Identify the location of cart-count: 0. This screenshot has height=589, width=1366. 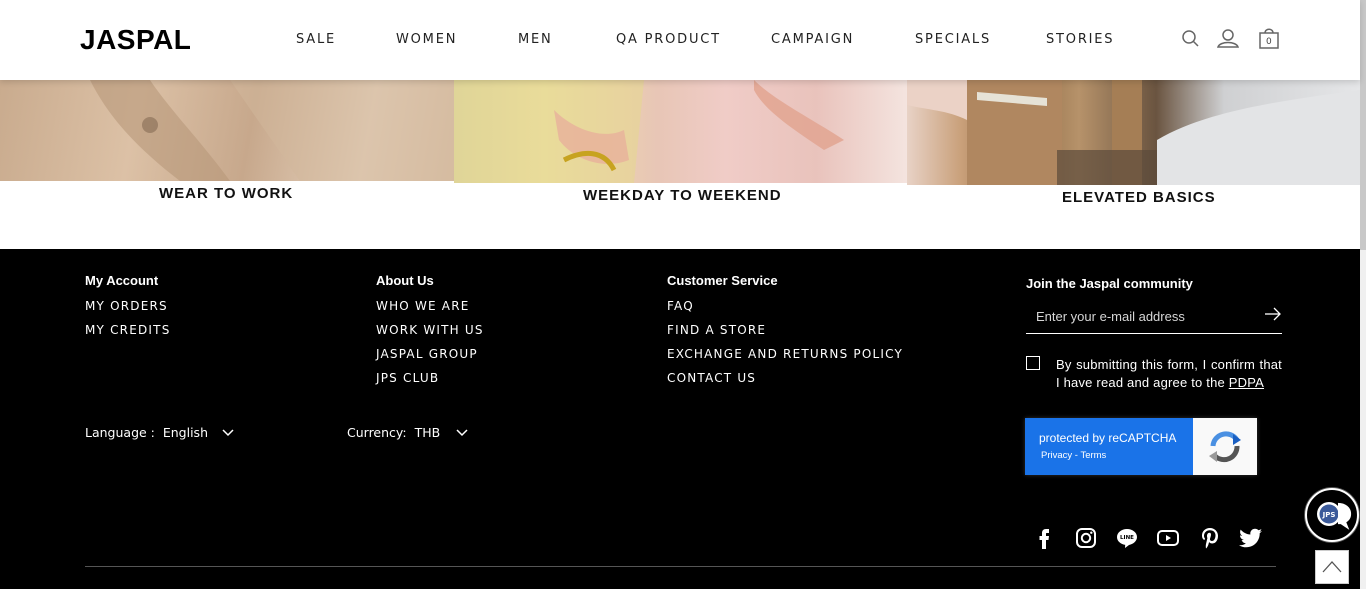
(1269, 42).